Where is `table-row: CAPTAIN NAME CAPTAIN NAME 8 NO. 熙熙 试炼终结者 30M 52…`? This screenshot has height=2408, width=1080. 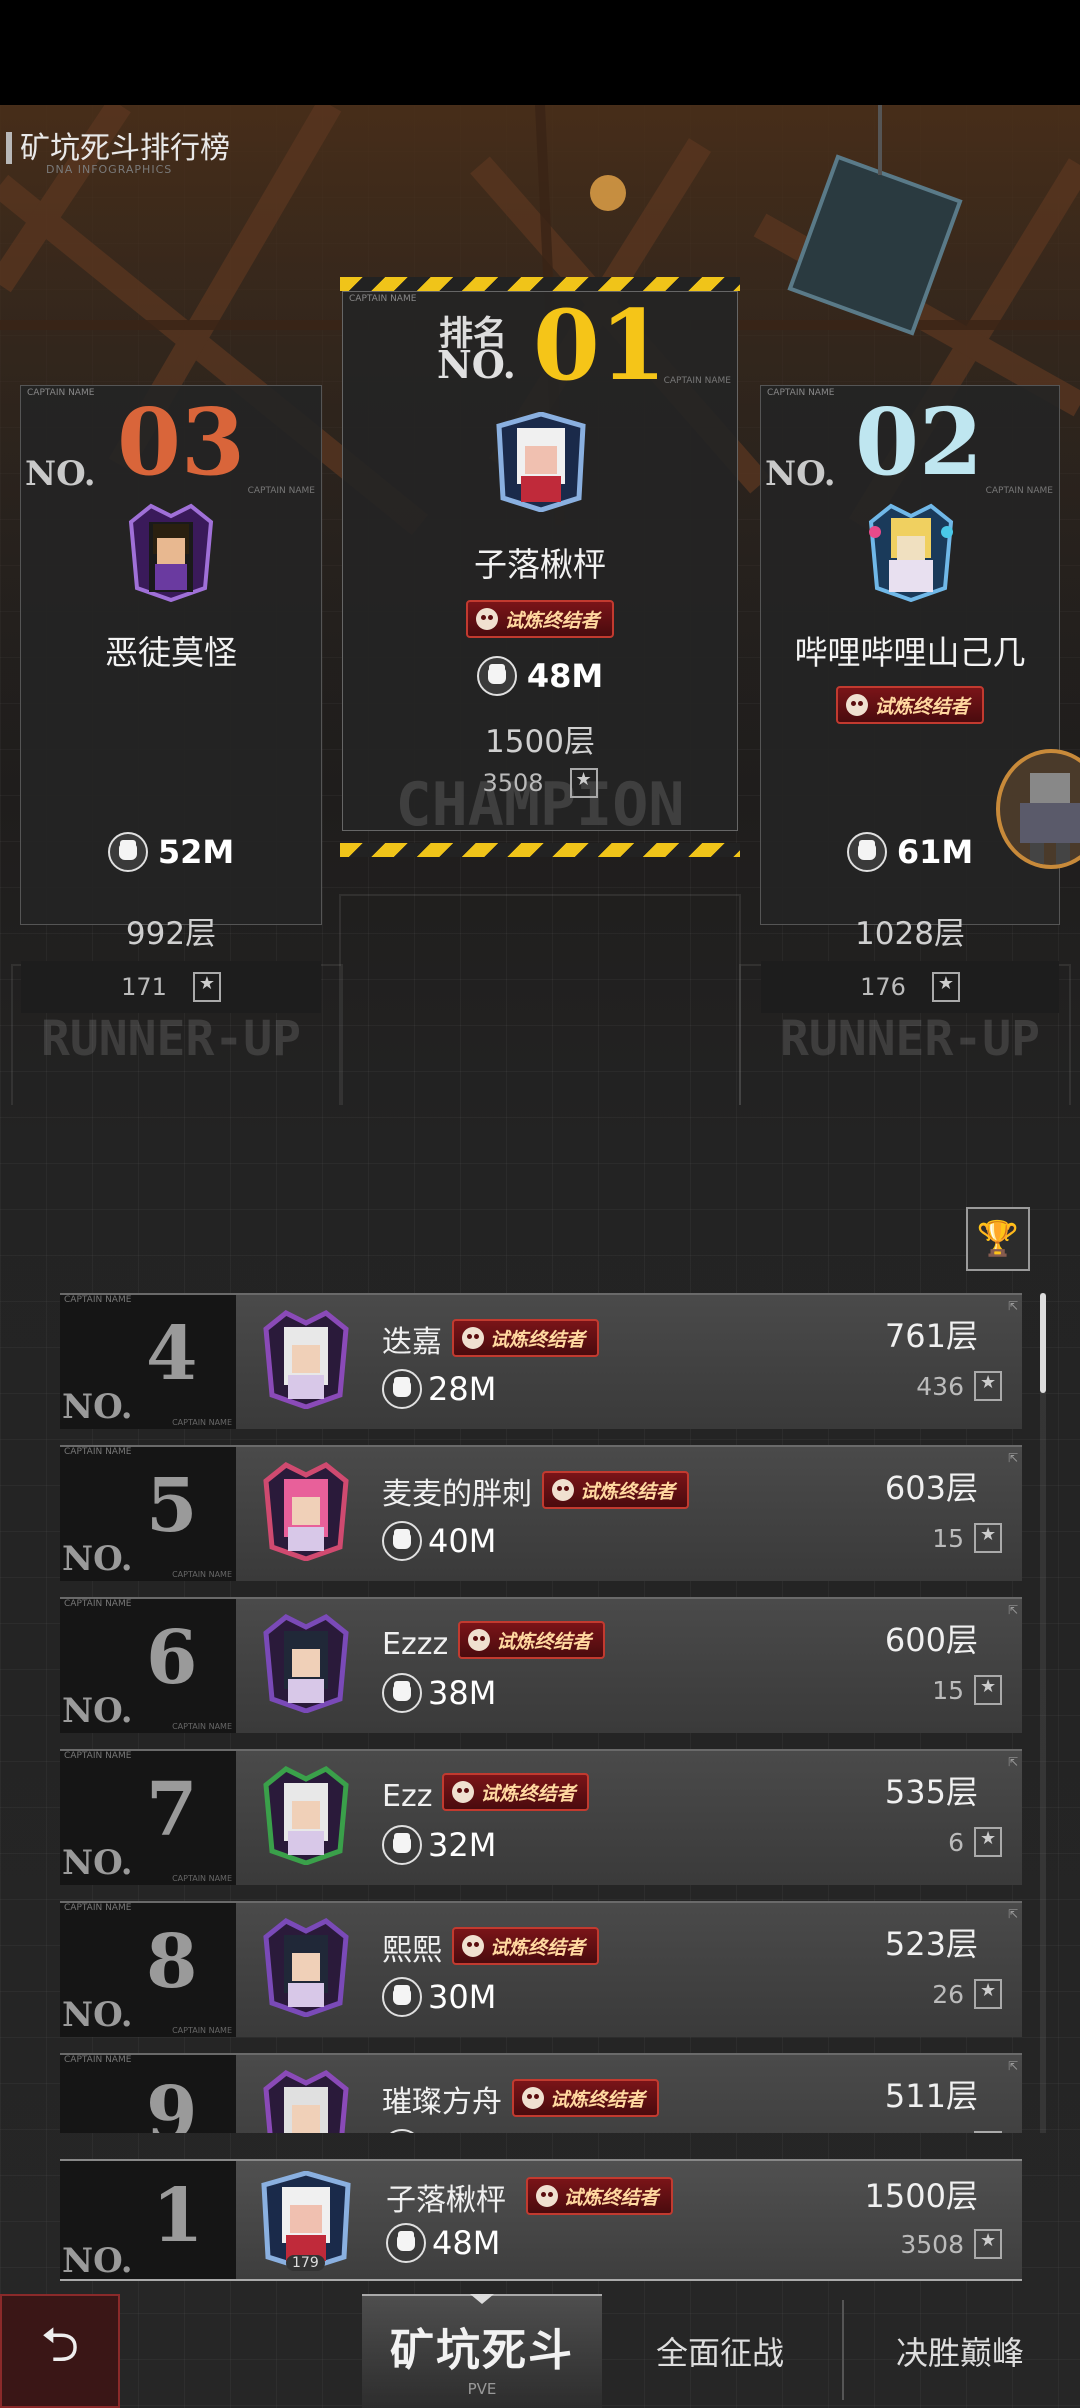
table-row: CAPTAIN NAME CAPTAIN NAME 8 NO. 熙熙 试炼终结者 30M 52… is located at coordinates (541, 1969).